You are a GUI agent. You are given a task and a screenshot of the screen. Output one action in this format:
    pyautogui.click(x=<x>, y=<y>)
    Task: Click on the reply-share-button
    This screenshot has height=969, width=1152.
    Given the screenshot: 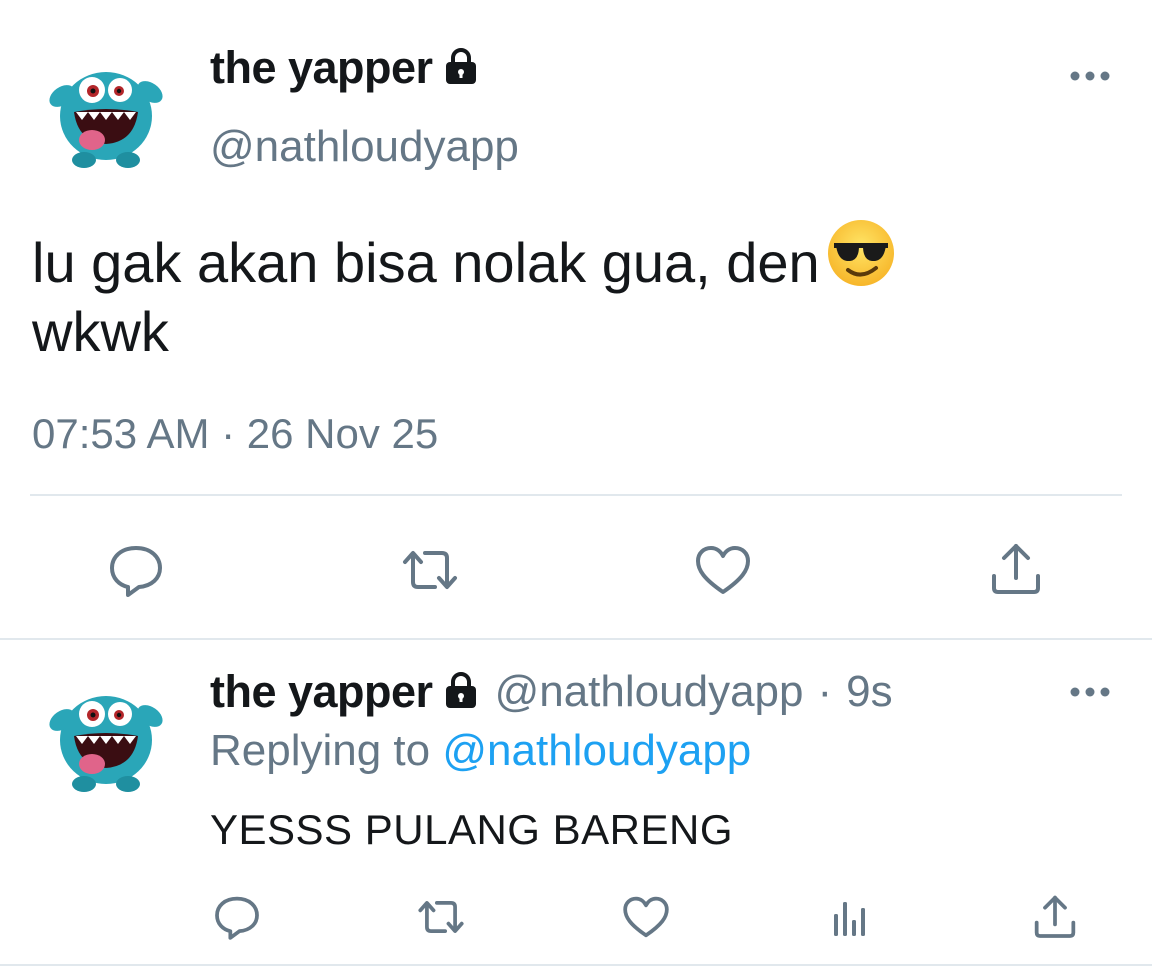 What is the action you would take?
    pyautogui.click(x=1055, y=916)
    